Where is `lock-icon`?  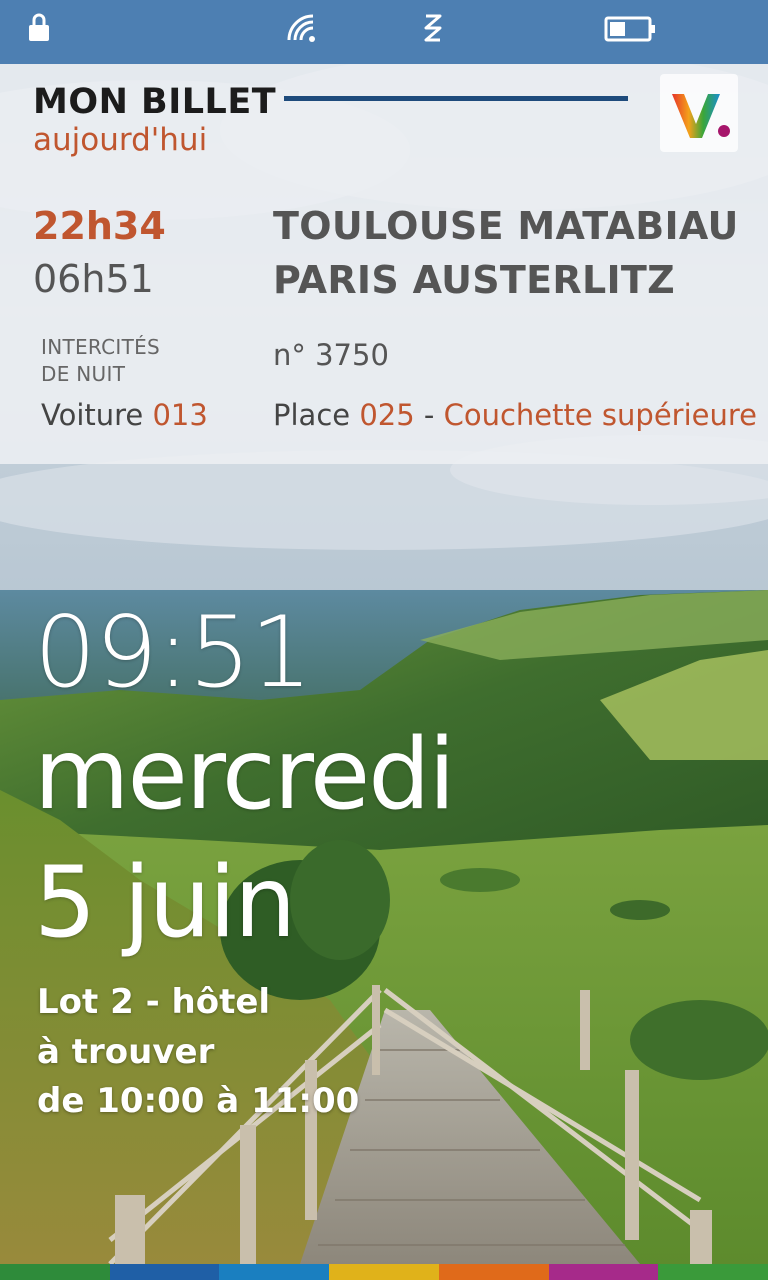
lock-icon is located at coordinates (39, 27).